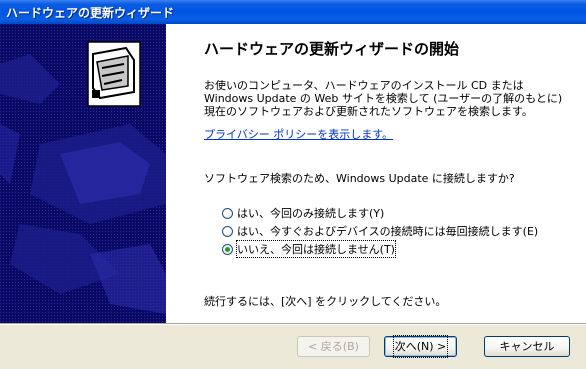 The image size is (586, 369). I want to click on privacy-policy-link: プライバシー ポリシーを表示します。, so click(298, 134).